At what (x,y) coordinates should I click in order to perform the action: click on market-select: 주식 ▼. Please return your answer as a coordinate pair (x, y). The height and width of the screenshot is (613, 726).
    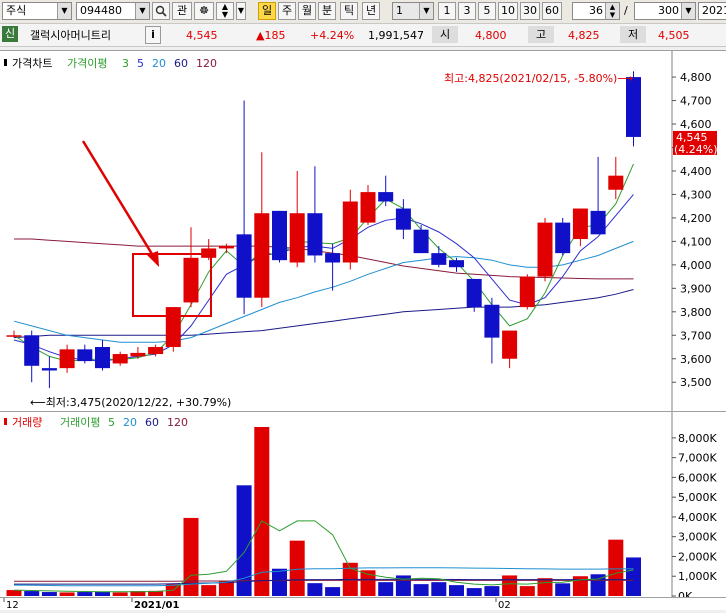
    Looking at the image, I should click on (37, 11).